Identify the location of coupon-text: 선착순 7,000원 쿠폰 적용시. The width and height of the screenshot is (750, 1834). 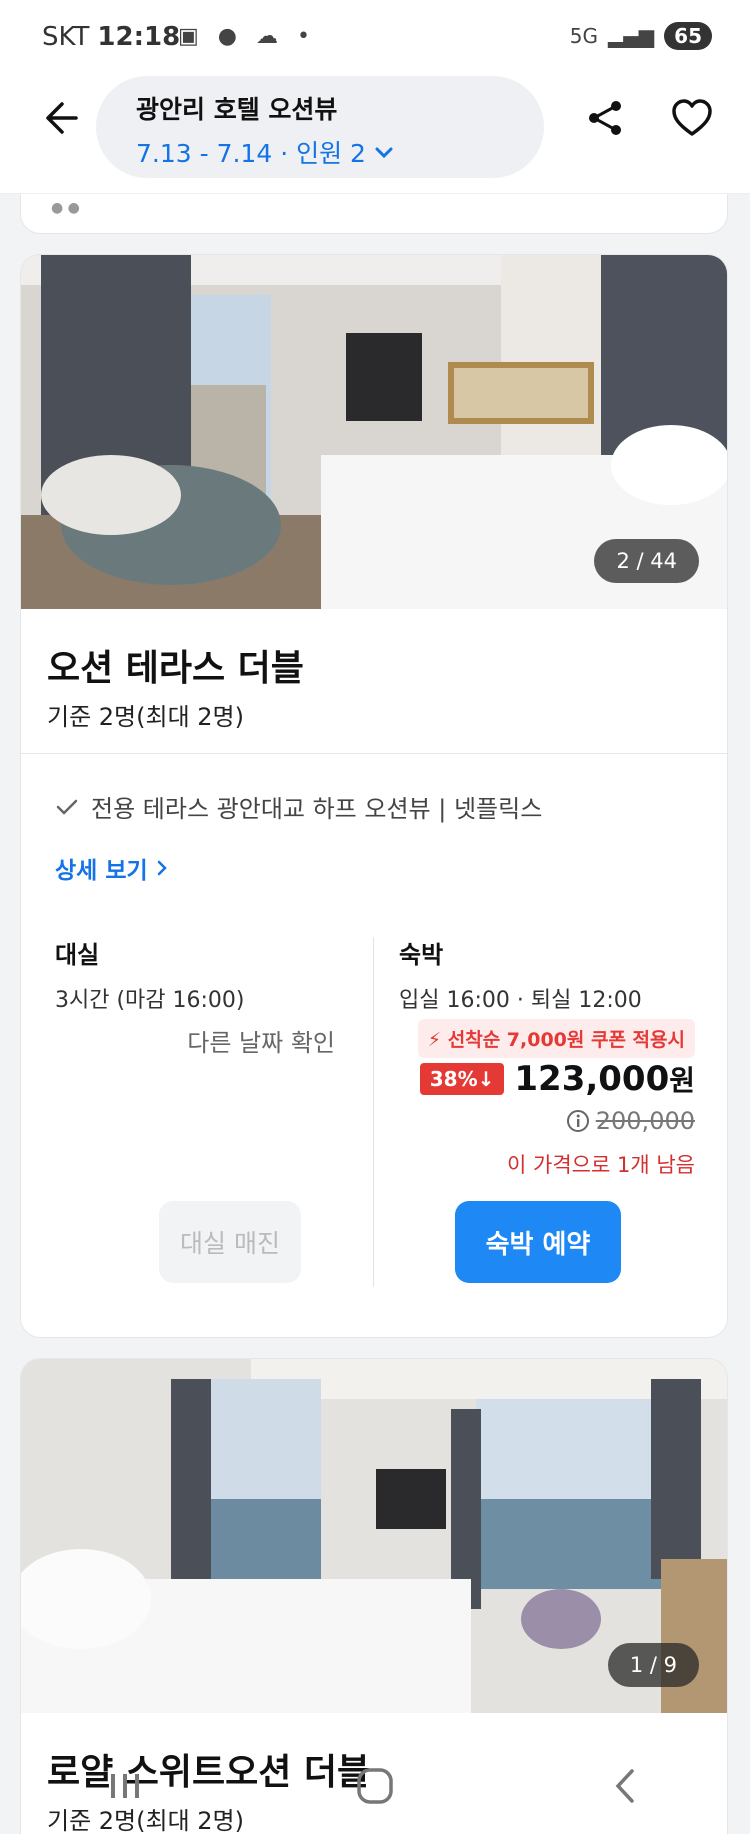
(566, 1040).